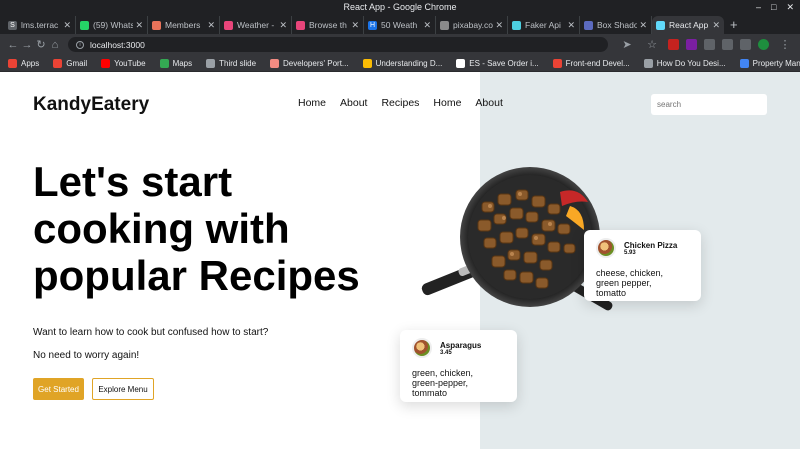  I want to click on browser-tab: H 50 Weath ✕, so click(400, 25).